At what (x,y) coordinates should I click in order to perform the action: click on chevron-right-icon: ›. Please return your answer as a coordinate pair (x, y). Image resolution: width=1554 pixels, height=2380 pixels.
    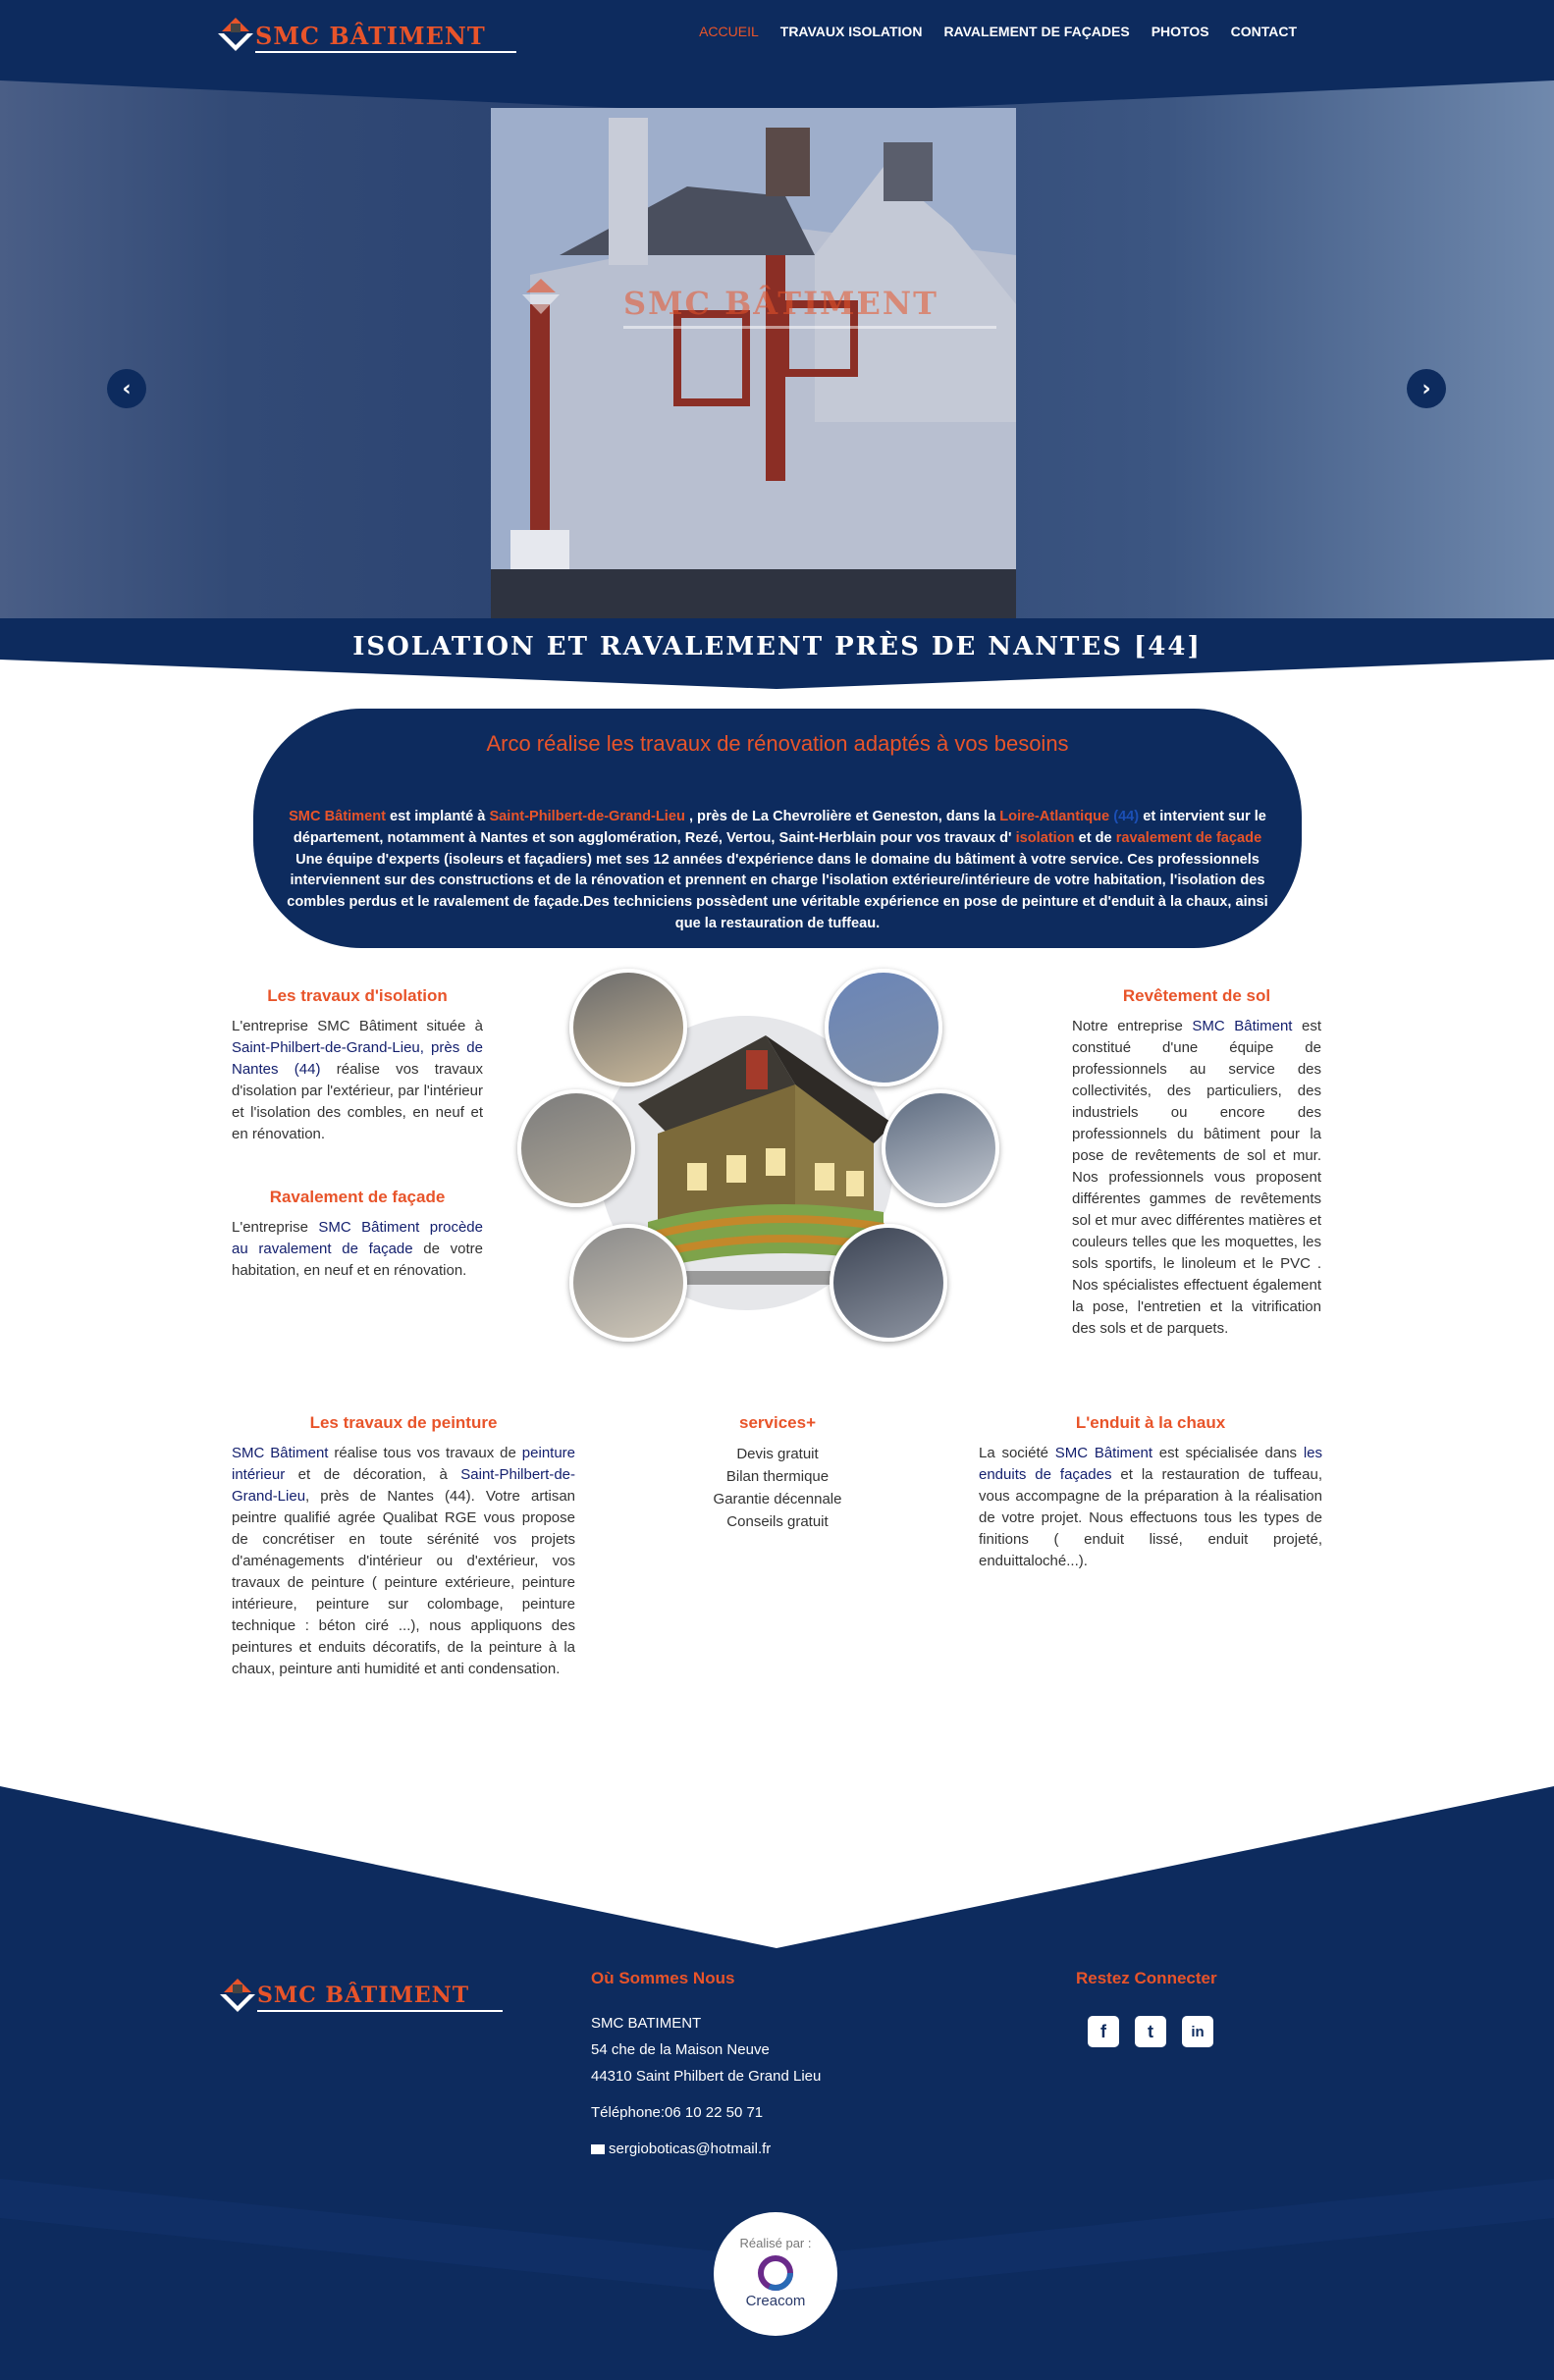
    Looking at the image, I should click on (1426, 388).